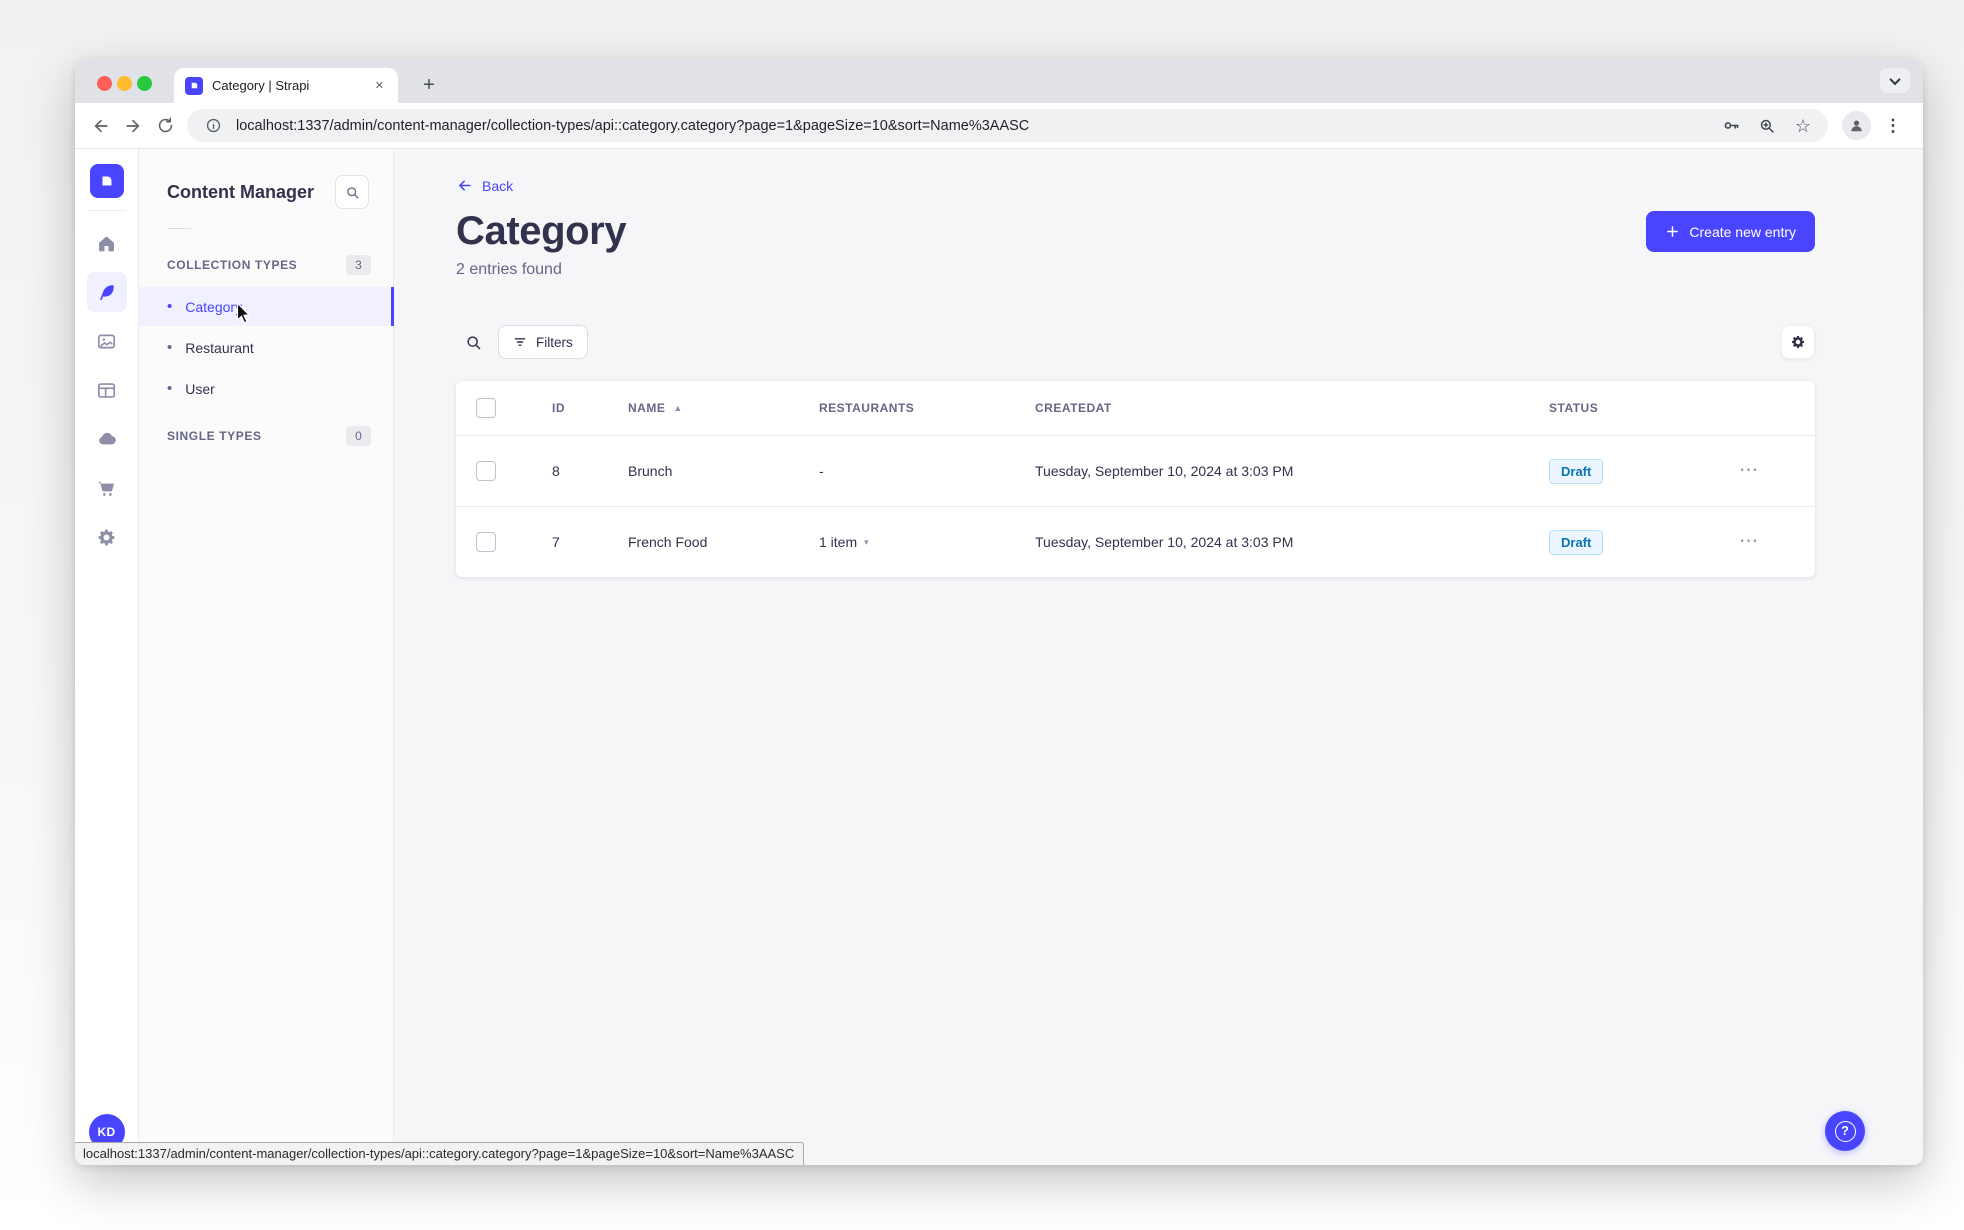  I want to click on settings-gear-icon, so click(107, 537).